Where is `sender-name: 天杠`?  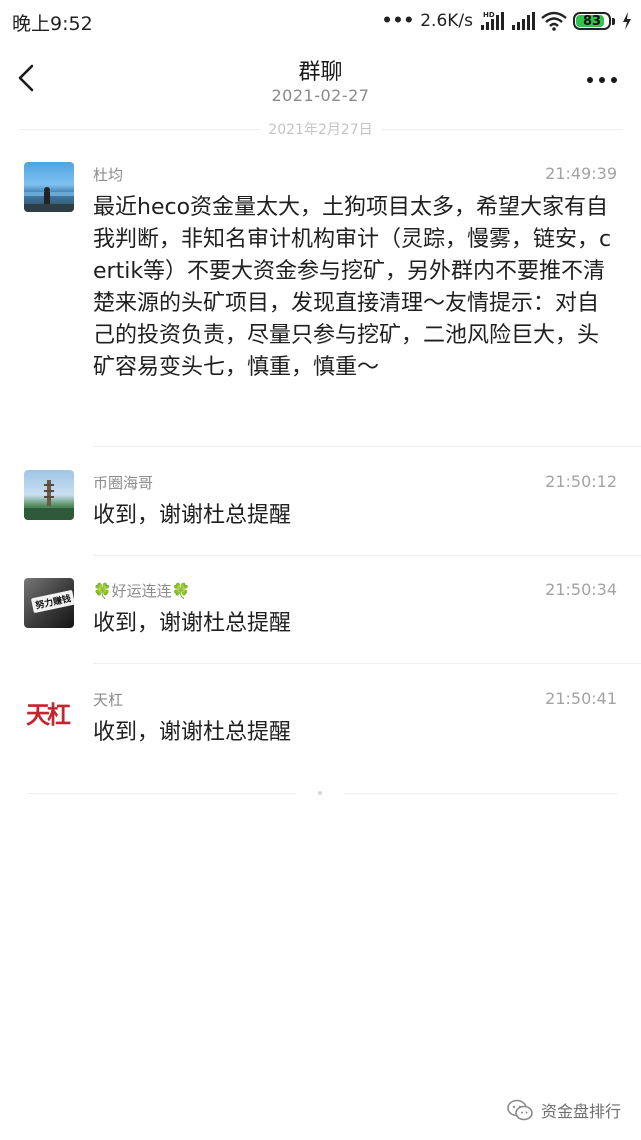 sender-name: 天杠 is located at coordinates (108, 700).